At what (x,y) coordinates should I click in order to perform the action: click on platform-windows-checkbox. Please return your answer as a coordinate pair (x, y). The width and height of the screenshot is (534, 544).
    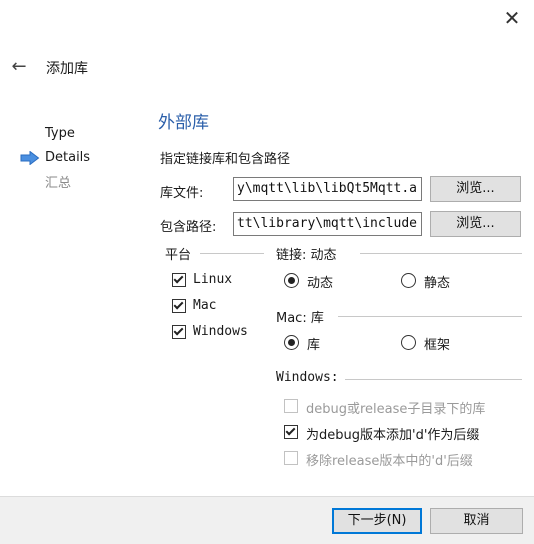
    Looking at the image, I should click on (179, 332).